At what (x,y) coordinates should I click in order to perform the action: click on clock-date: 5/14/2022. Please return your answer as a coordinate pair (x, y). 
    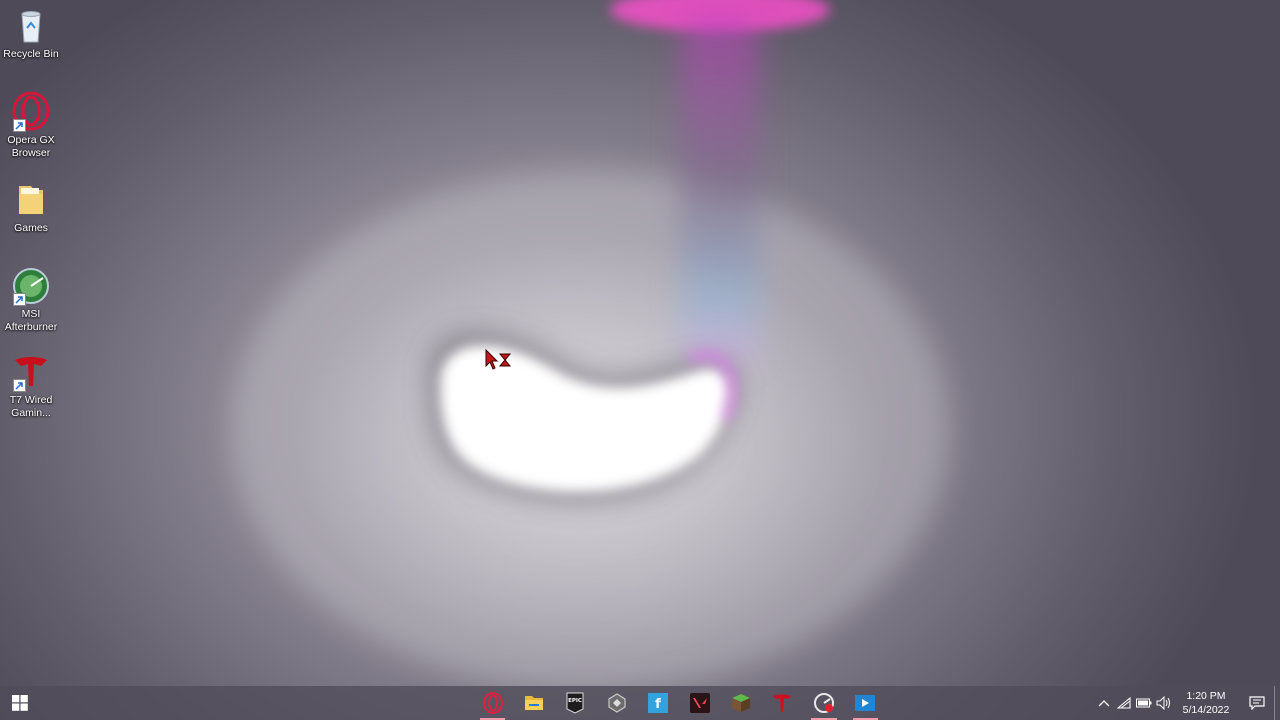
    Looking at the image, I should click on (1206, 710).